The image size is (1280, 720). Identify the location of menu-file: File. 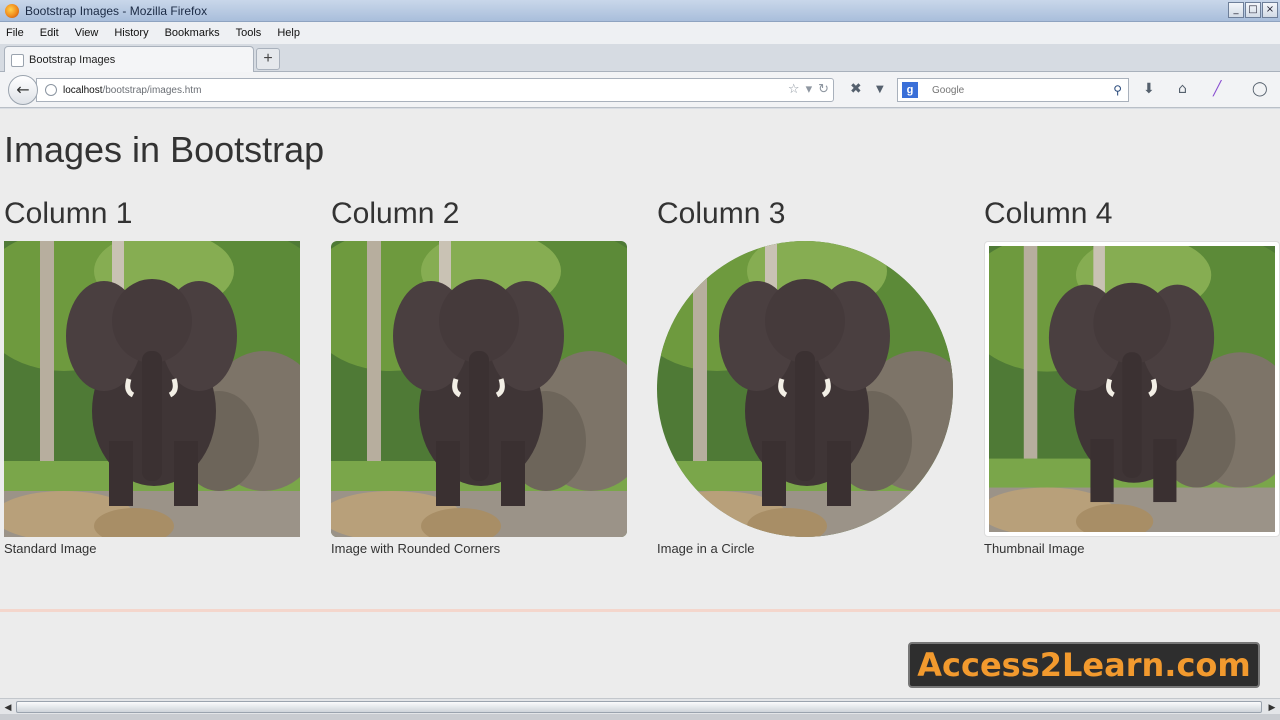
(15, 33).